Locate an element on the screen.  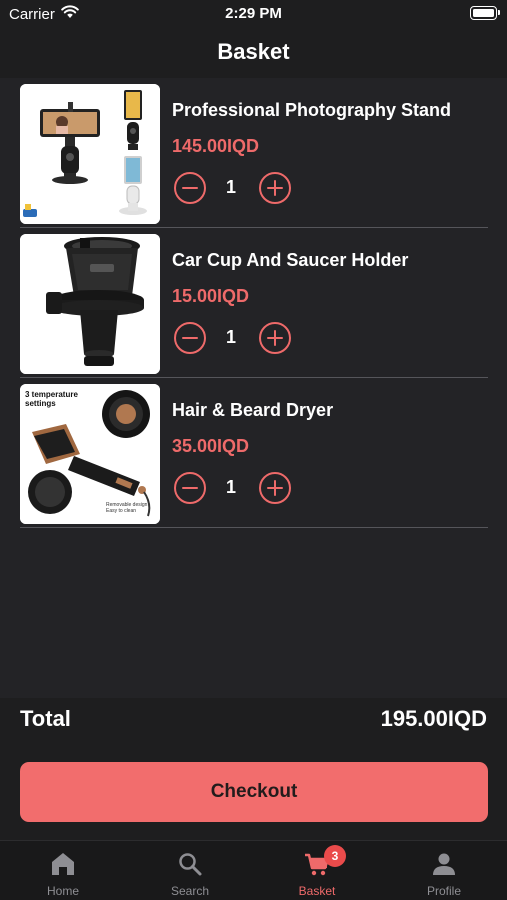
checkout-button: Checkout is located at coordinates (254, 792).